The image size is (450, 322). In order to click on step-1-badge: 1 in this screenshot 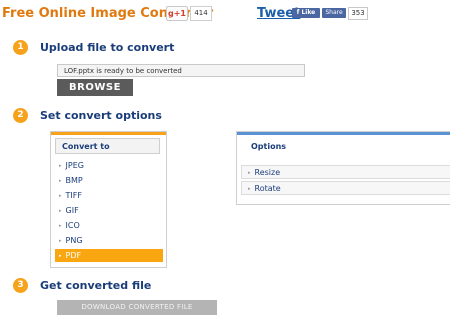, I will do `click(20, 47)`.